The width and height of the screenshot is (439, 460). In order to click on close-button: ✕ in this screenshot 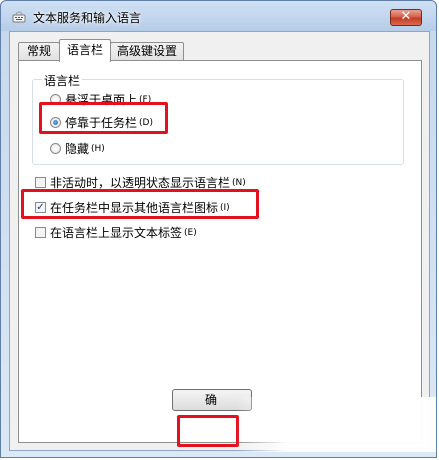, I will do `click(406, 17)`.